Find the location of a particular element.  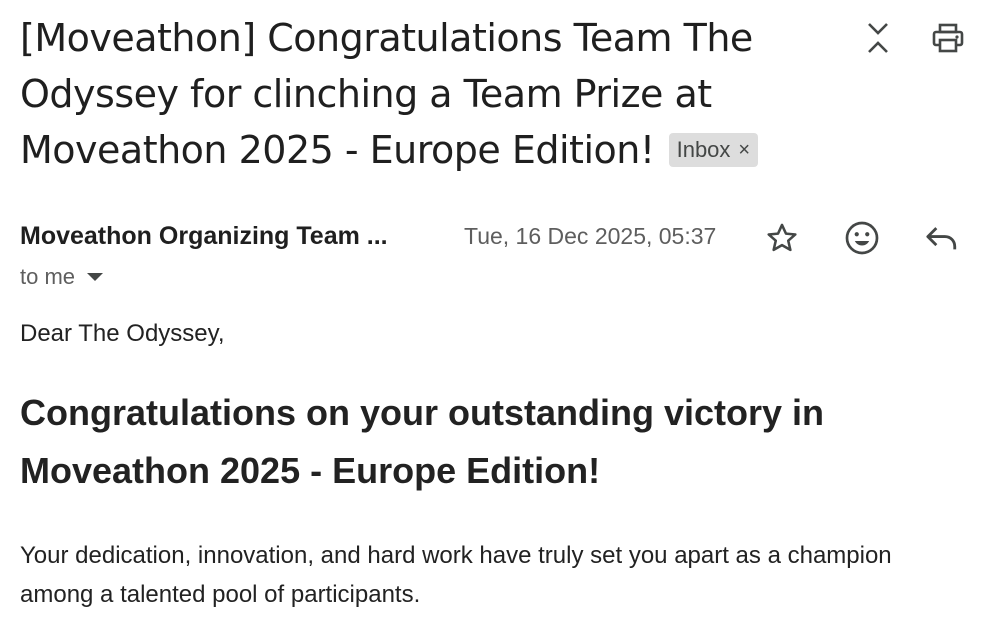

expand-collapse-icon is located at coordinates (878, 38).